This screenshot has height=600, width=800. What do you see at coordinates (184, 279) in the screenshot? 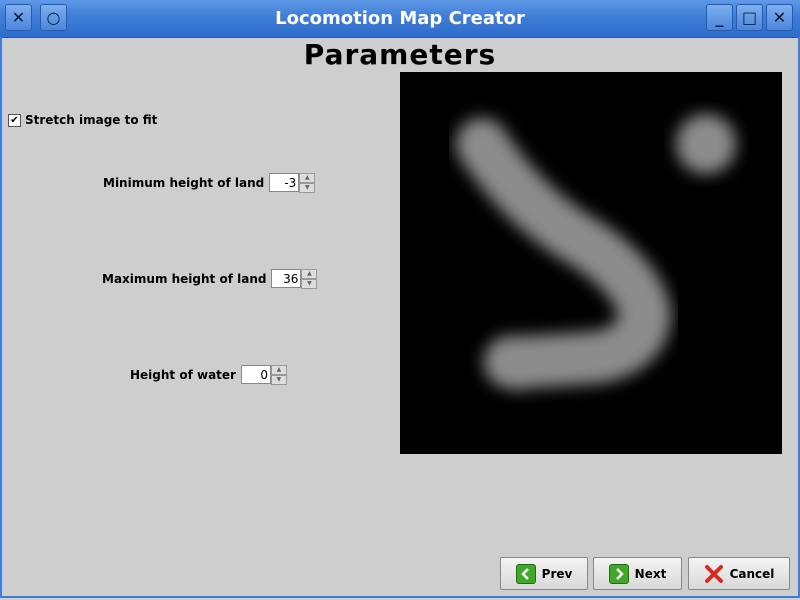
I see `max-height-label: Maximum height of land` at bounding box center [184, 279].